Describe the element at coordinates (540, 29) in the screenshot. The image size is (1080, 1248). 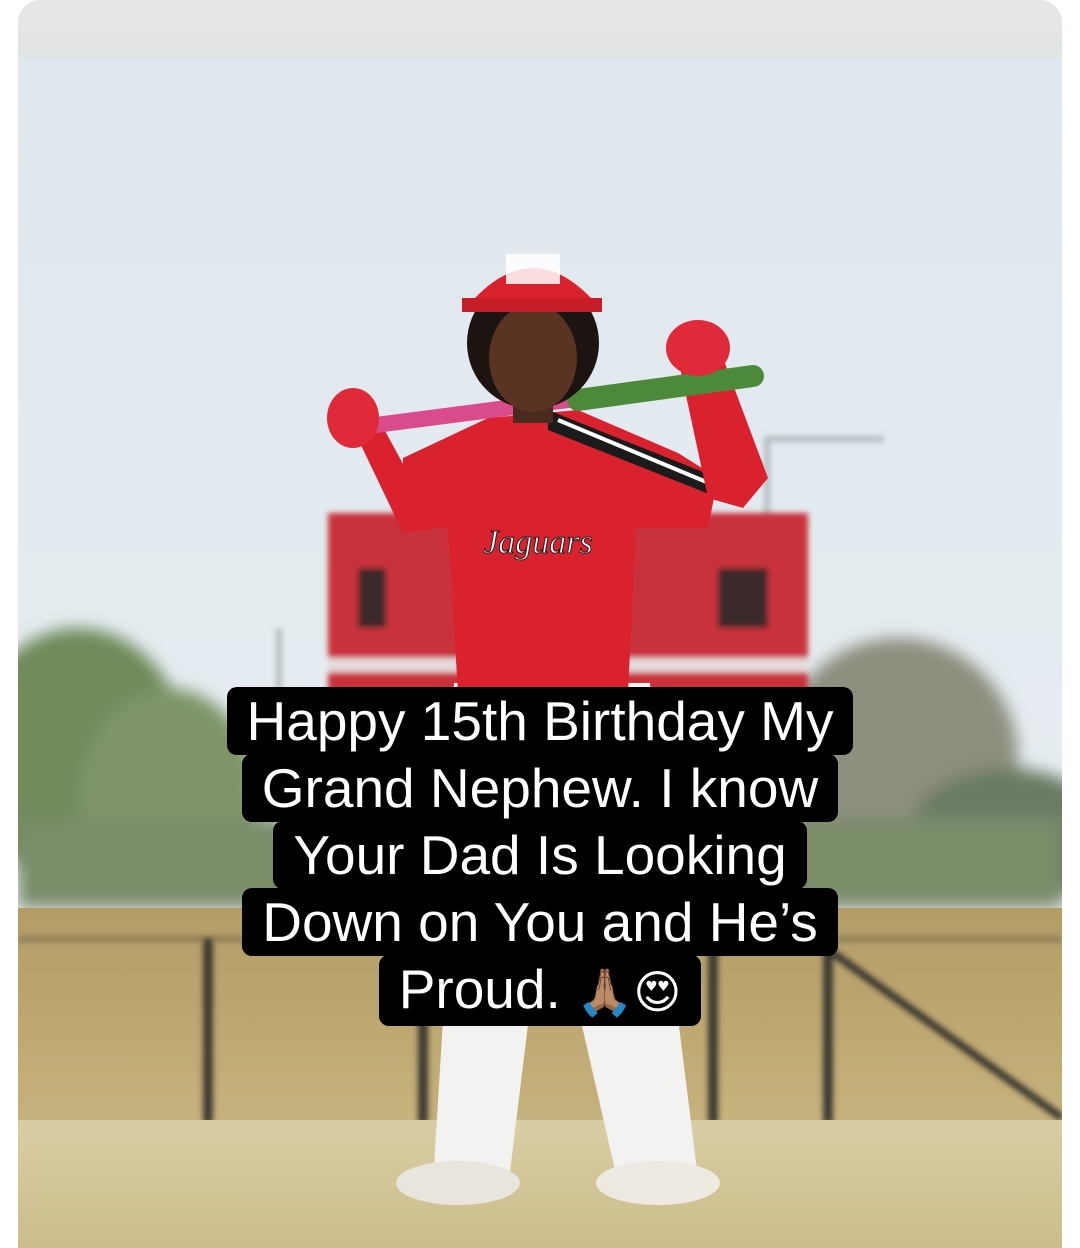
I see `top-band` at that location.